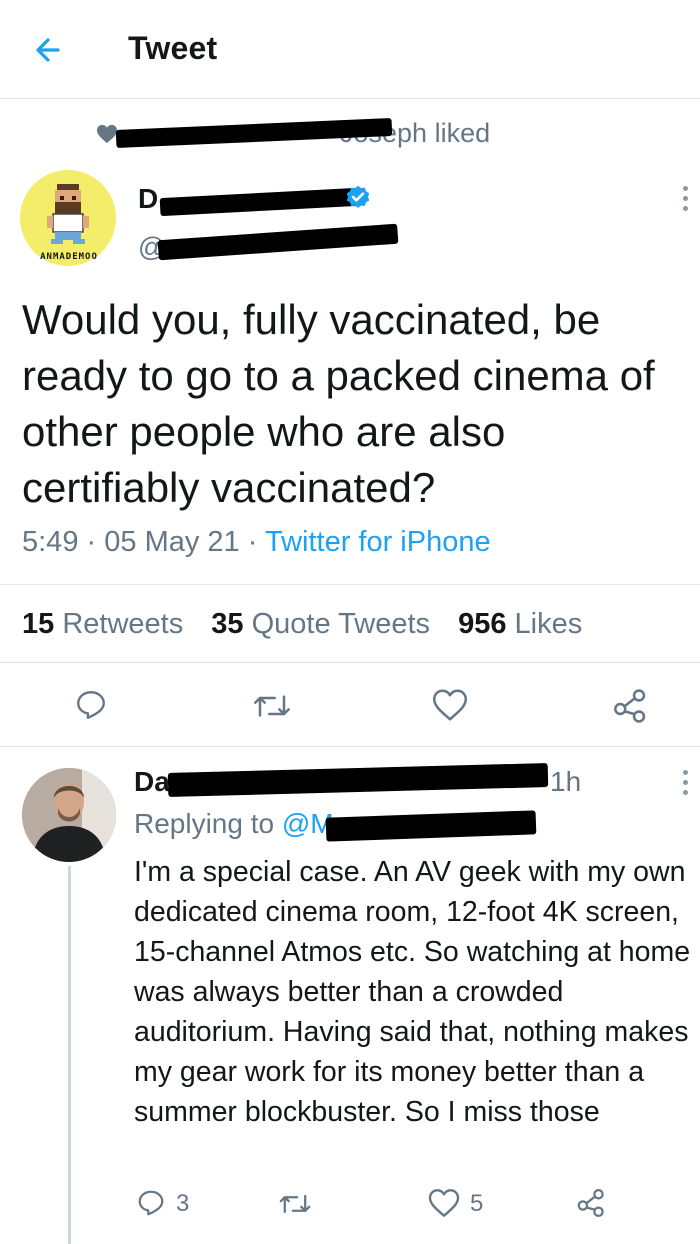 The width and height of the screenshot is (700, 1244). Describe the element at coordinates (173, 48) in the screenshot. I see `page-title: Tweet` at that location.